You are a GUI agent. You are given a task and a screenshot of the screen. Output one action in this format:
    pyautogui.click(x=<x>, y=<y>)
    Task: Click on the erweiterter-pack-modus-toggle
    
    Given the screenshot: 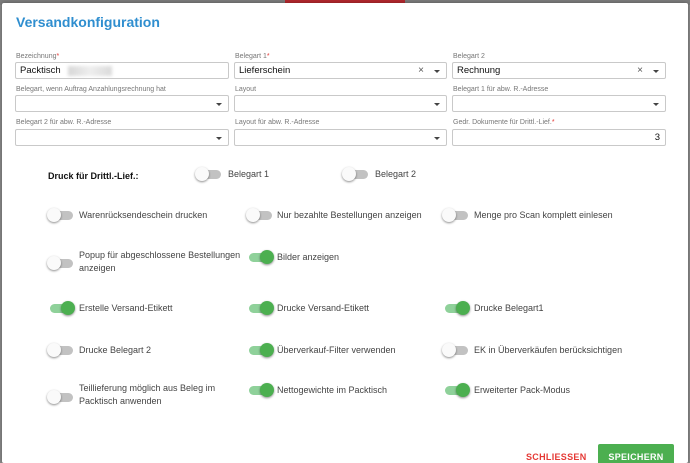 What is the action you would take?
    pyautogui.click(x=459, y=390)
    